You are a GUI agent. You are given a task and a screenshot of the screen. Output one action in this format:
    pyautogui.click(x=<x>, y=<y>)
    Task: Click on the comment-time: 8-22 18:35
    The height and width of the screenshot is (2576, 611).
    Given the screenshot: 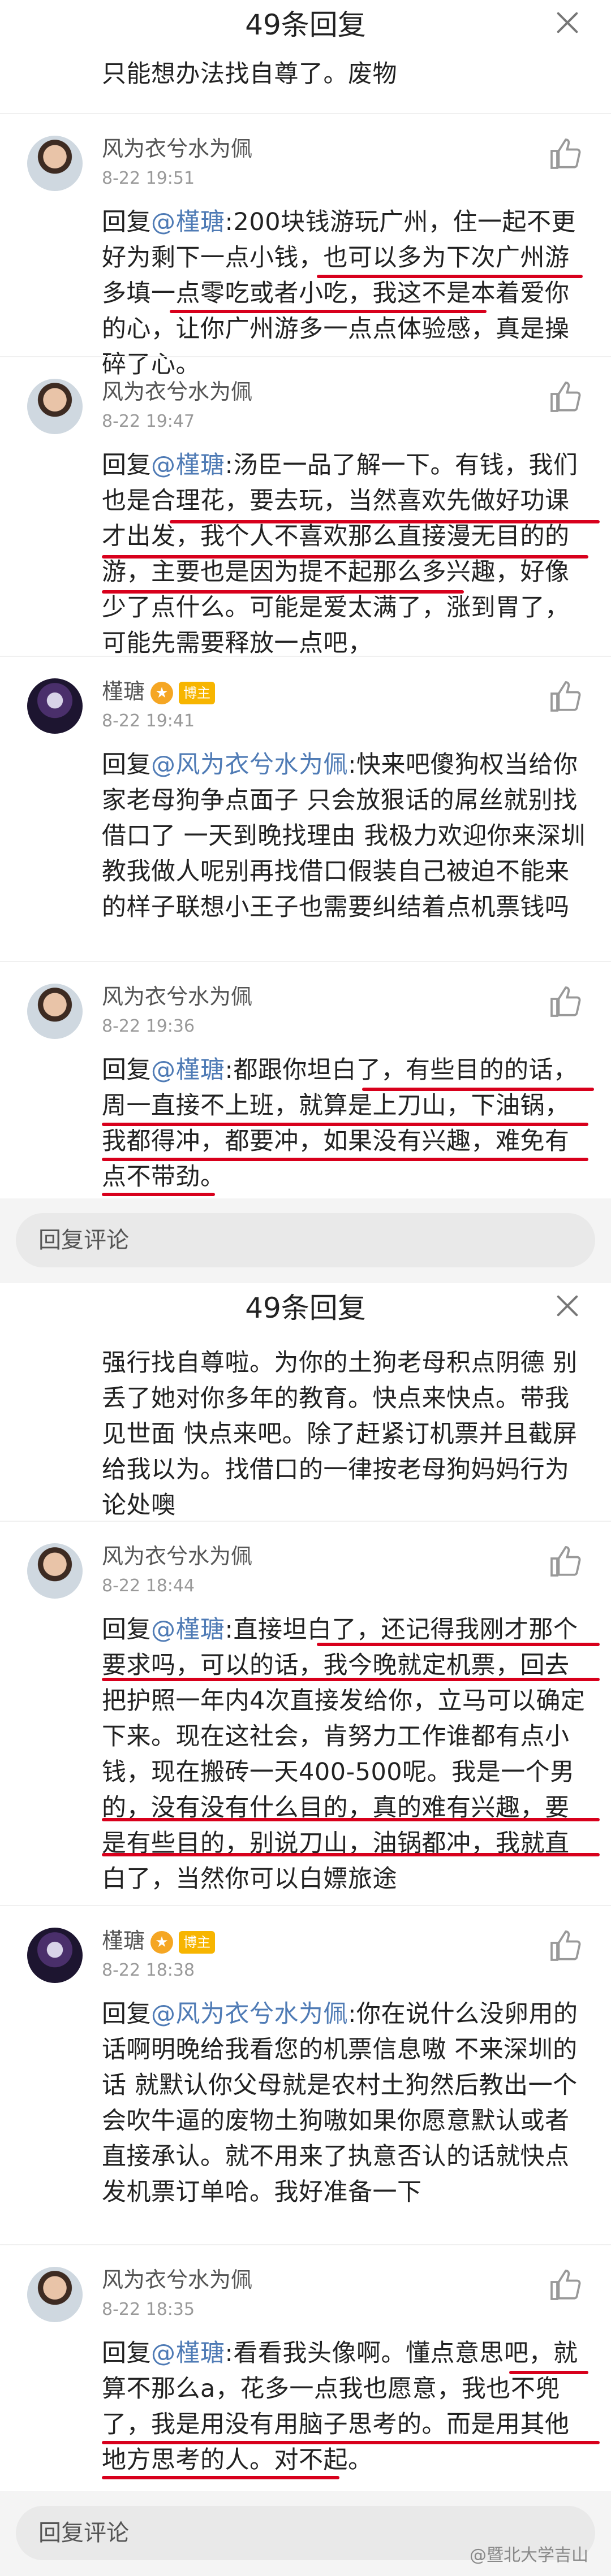 What is the action you would take?
    pyautogui.click(x=148, y=2309)
    